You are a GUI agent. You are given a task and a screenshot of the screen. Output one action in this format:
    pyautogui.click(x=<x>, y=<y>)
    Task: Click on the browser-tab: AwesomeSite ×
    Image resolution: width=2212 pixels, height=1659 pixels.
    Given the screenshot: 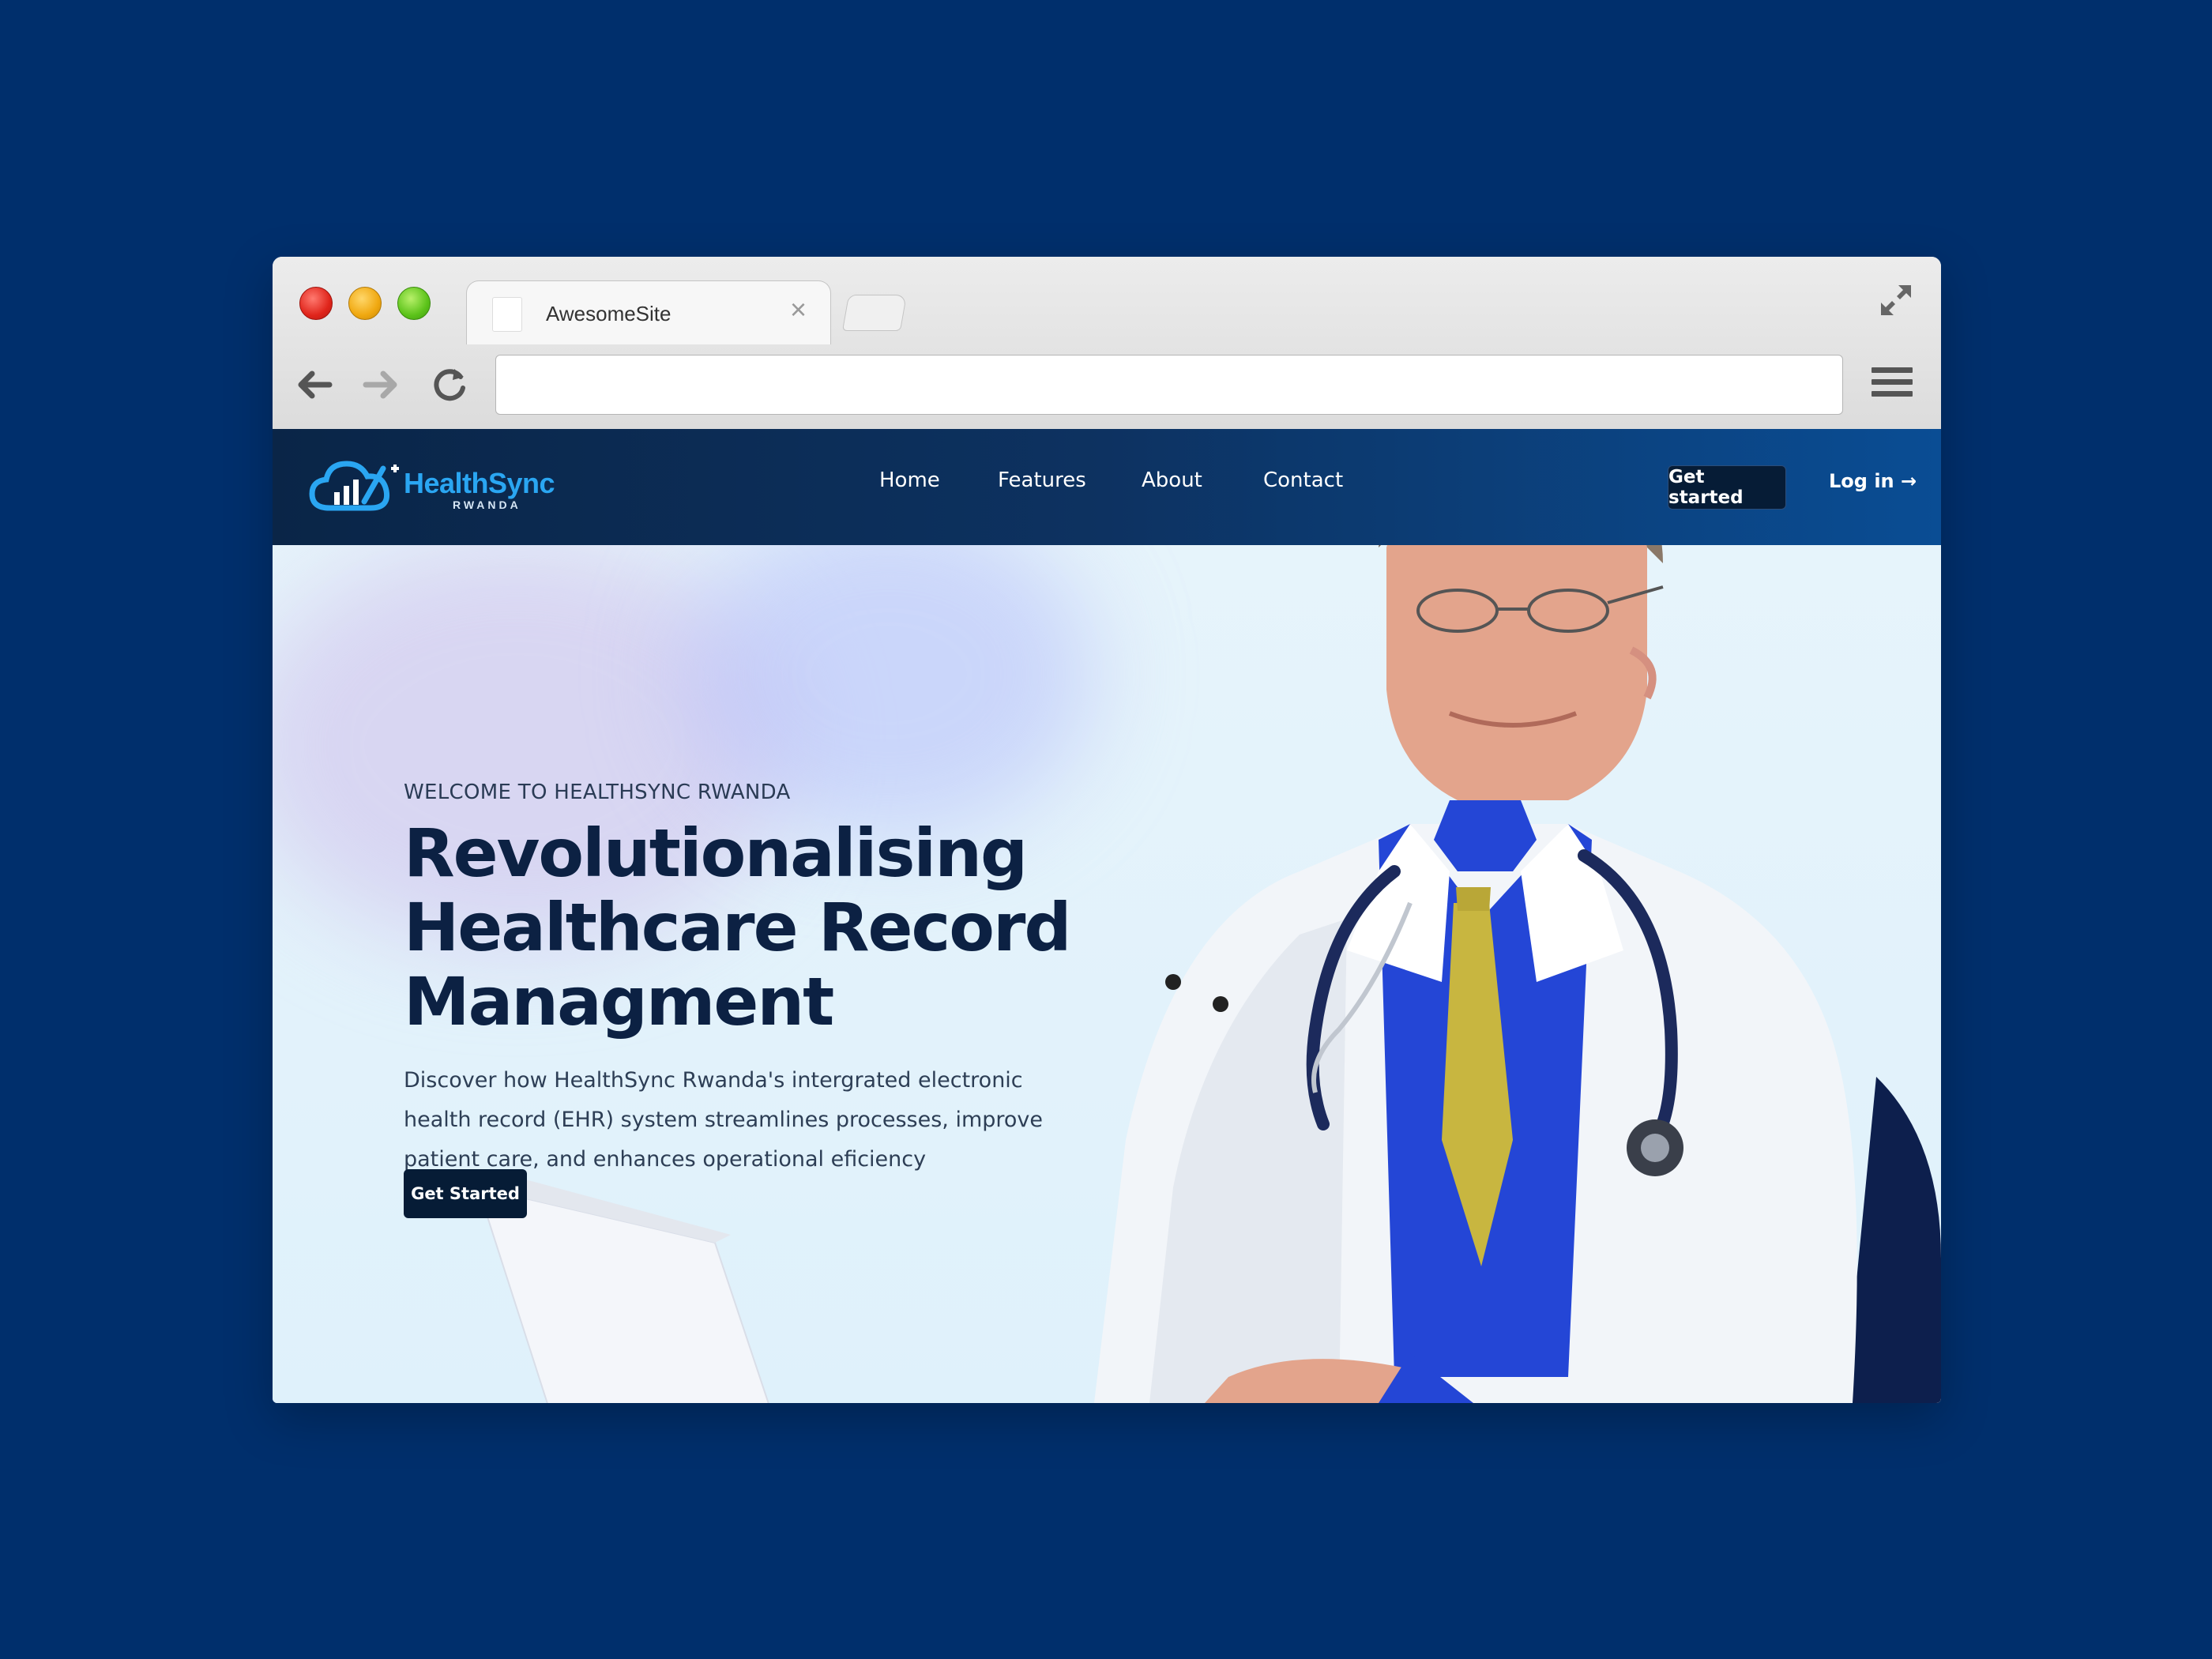 What is the action you would take?
    pyautogui.click(x=649, y=312)
    